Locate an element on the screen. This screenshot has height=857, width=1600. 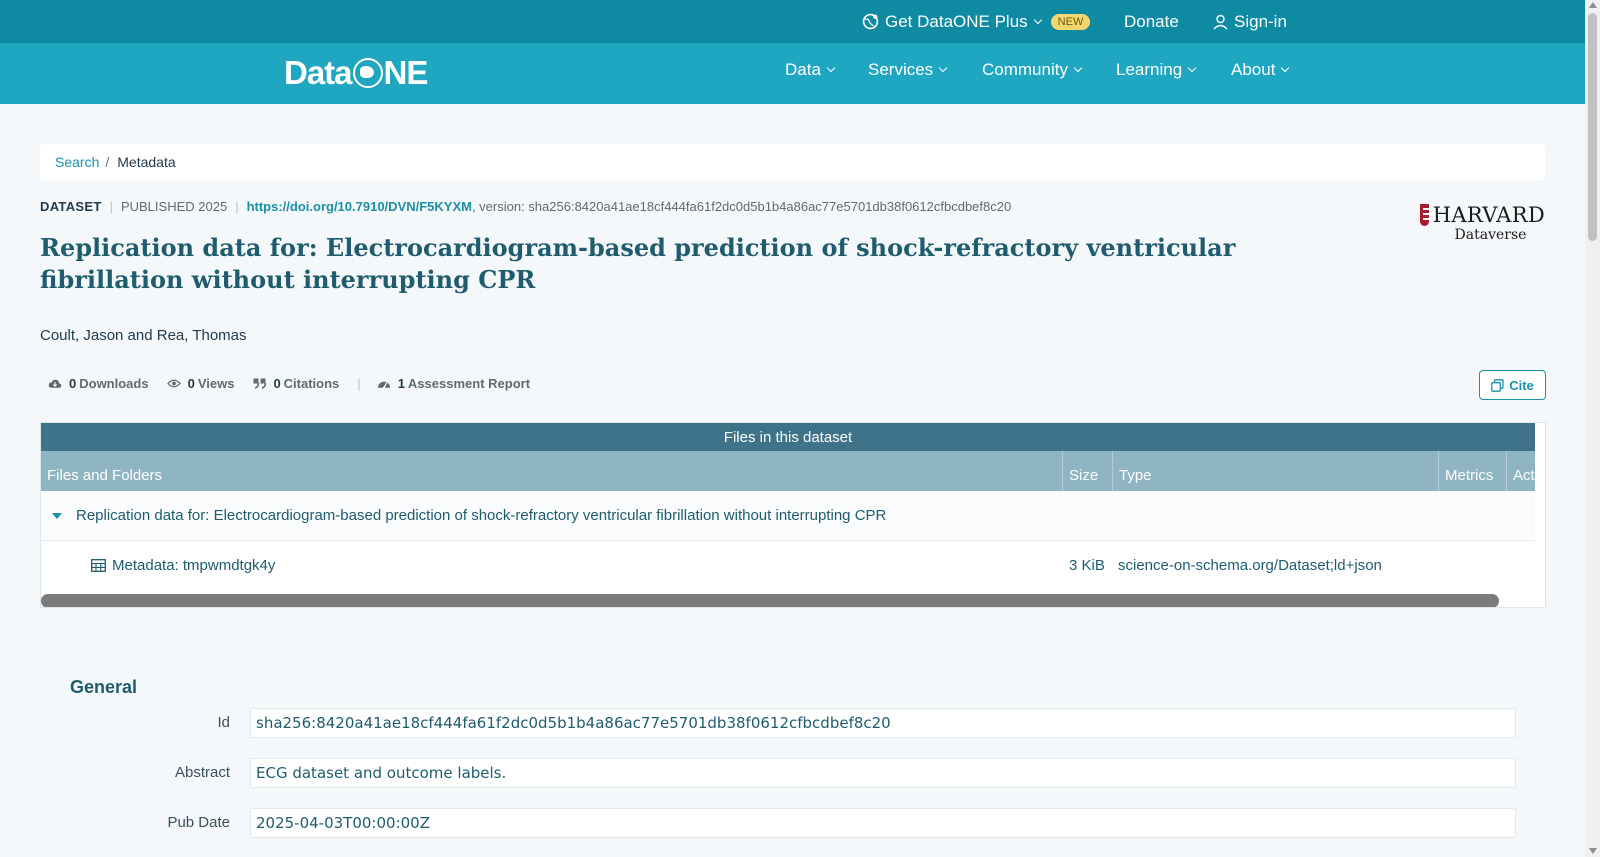
nav-services-label: Services is located at coordinates (901, 69).